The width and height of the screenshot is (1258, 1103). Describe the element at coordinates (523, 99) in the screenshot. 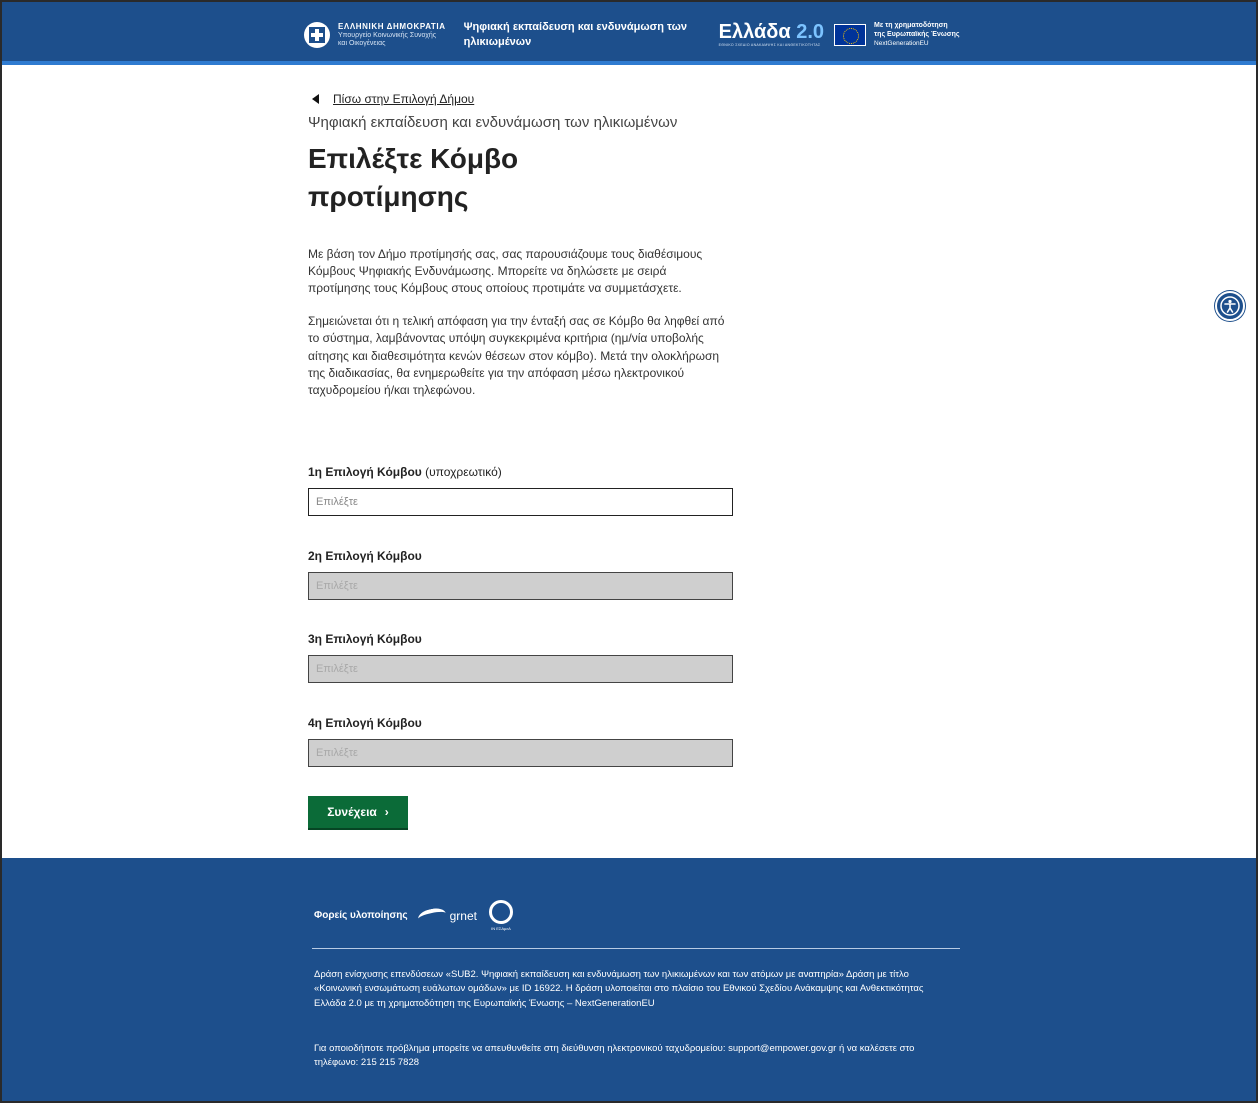

I see `back-link-row: Πίσω στην Επιλογή Δήμου` at that location.